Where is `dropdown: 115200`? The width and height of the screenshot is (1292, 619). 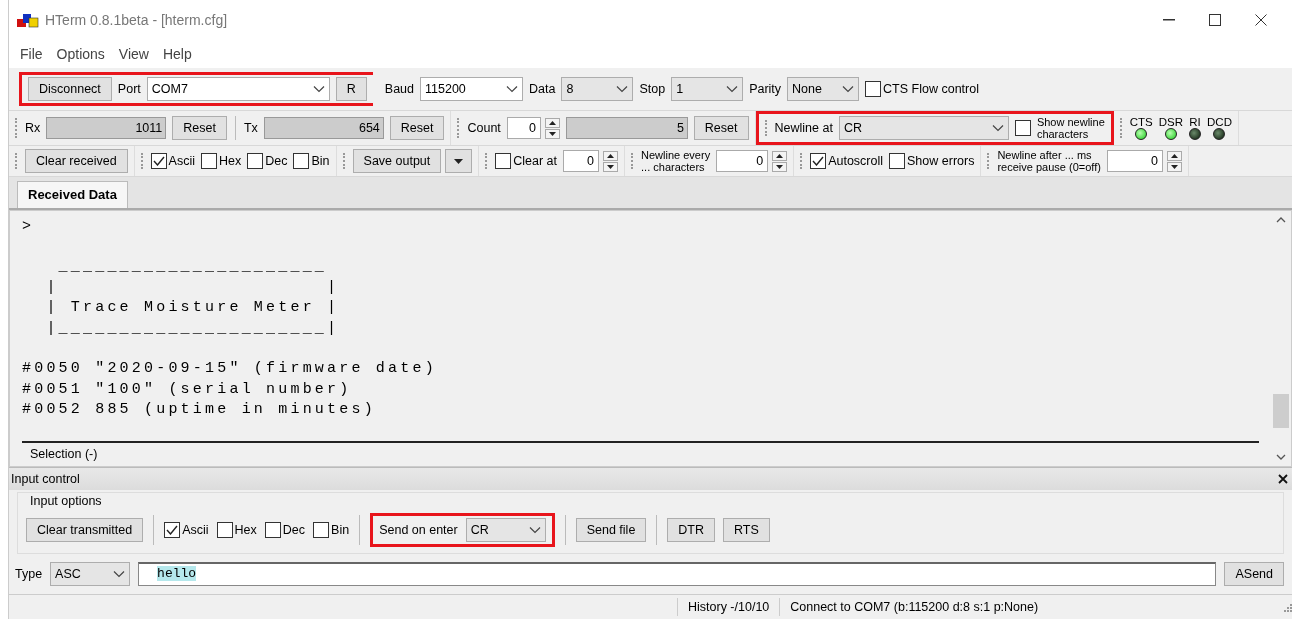 dropdown: 115200 is located at coordinates (471, 89).